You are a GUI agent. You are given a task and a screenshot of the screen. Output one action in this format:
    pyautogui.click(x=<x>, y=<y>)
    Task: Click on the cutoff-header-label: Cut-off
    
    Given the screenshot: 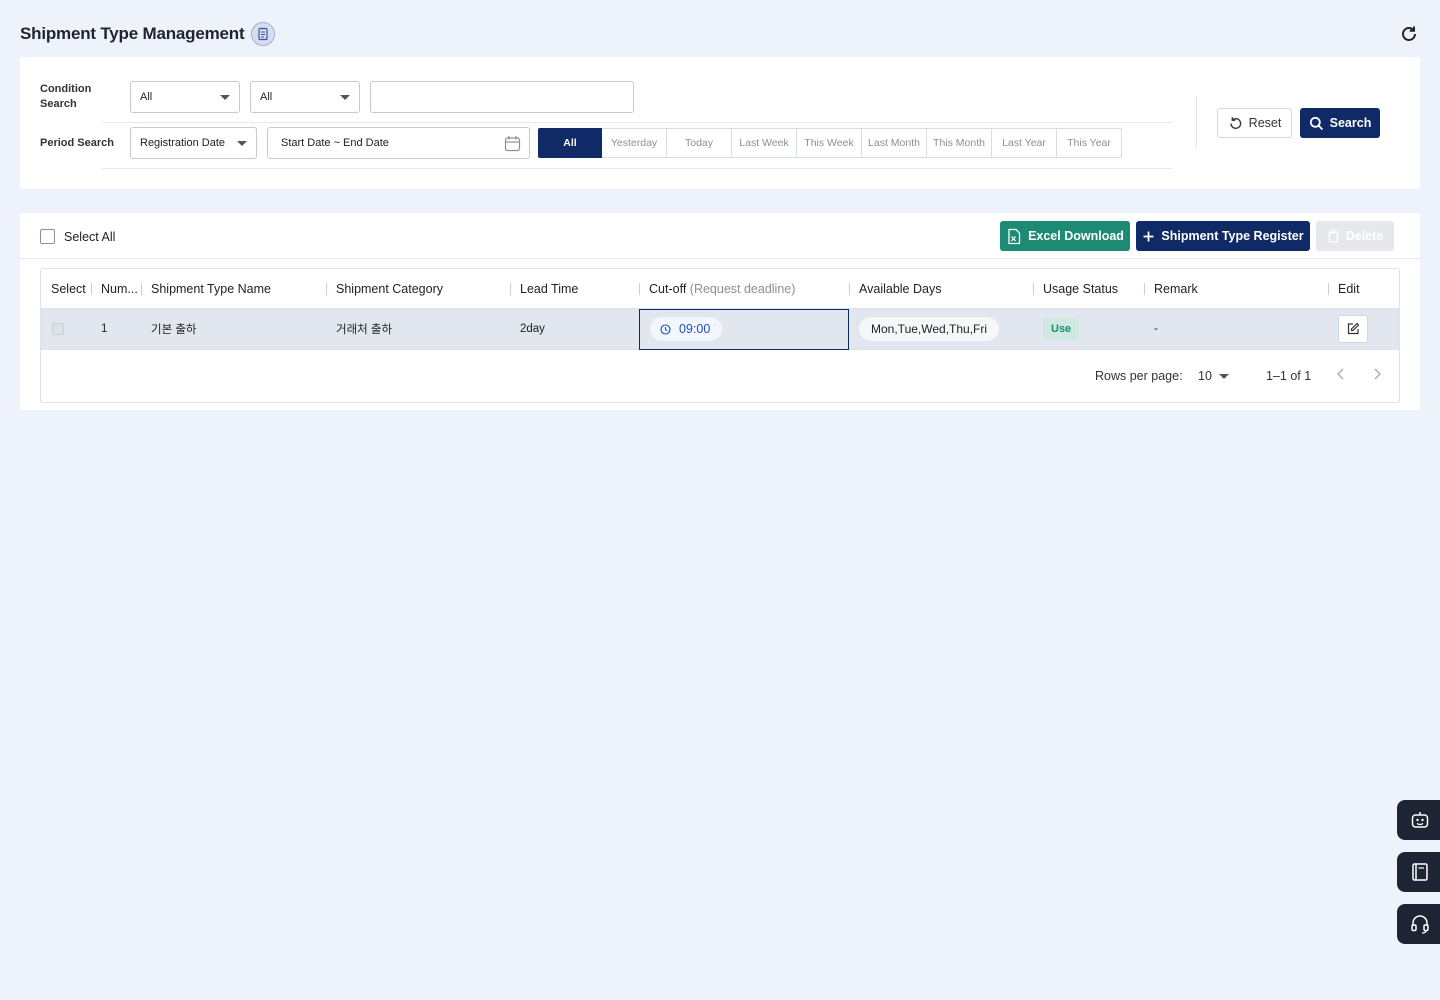 What is the action you would take?
    pyautogui.click(x=668, y=288)
    